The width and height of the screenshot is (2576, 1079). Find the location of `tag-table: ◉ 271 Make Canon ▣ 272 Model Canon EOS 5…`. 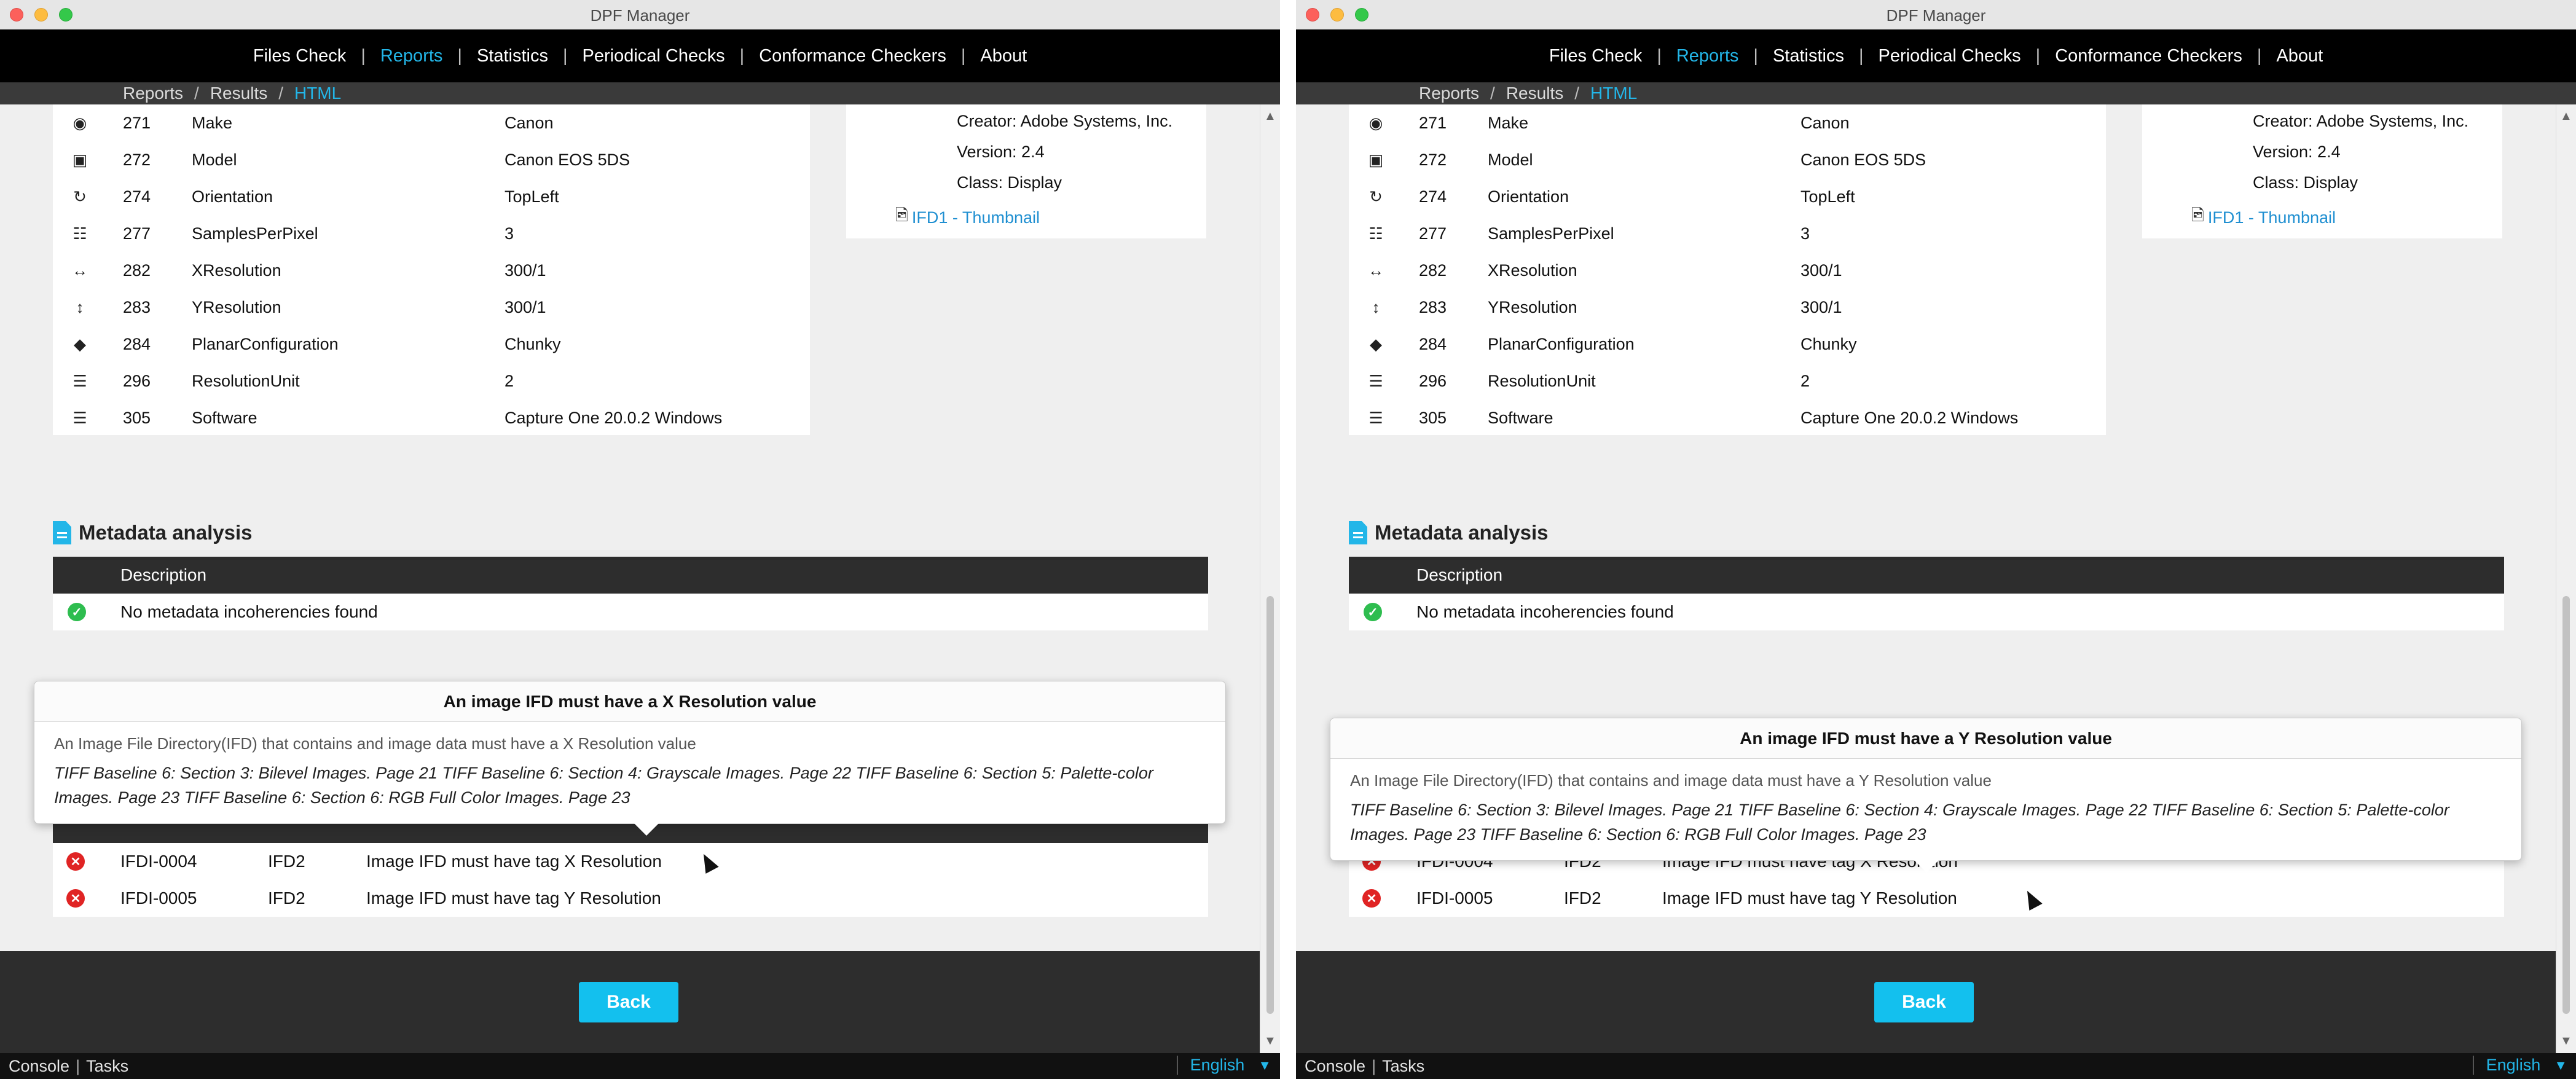

tag-table: ◉ 271 Make Canon ▣ 272 Model Canon EOS 5… is located at coordinates (431, 269).